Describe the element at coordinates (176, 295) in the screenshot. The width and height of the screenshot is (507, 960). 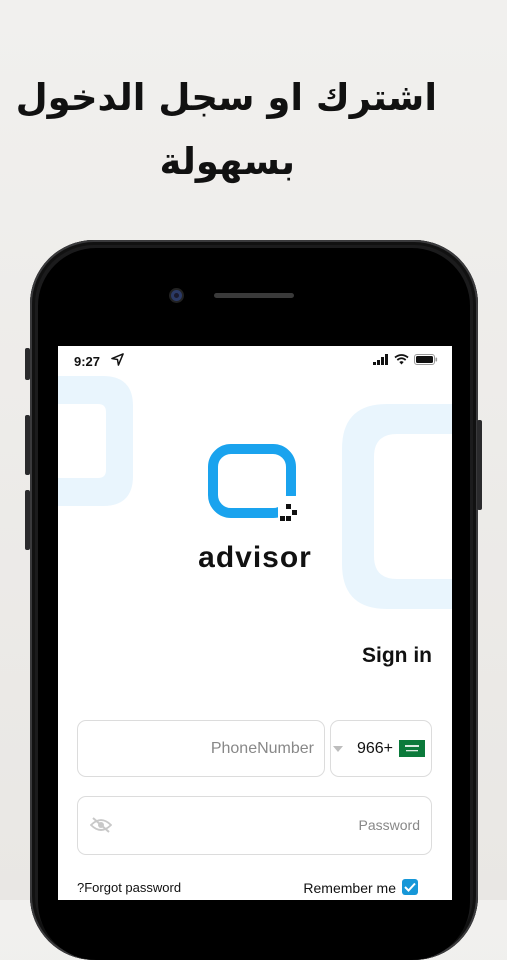
I see `front-camera` at that location.